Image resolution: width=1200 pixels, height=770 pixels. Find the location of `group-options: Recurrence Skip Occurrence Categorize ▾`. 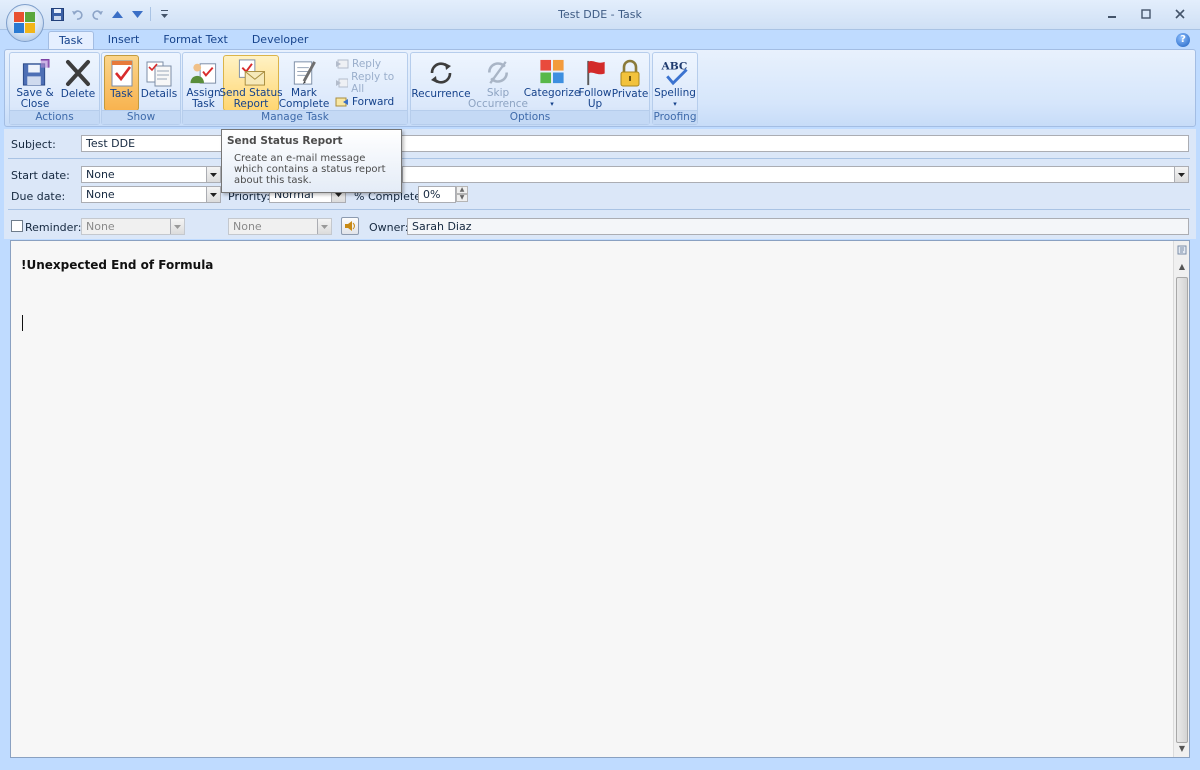

group-options: Recurrence Skip Occurrence Categorize ▾ is located at coordinates (530, 88).